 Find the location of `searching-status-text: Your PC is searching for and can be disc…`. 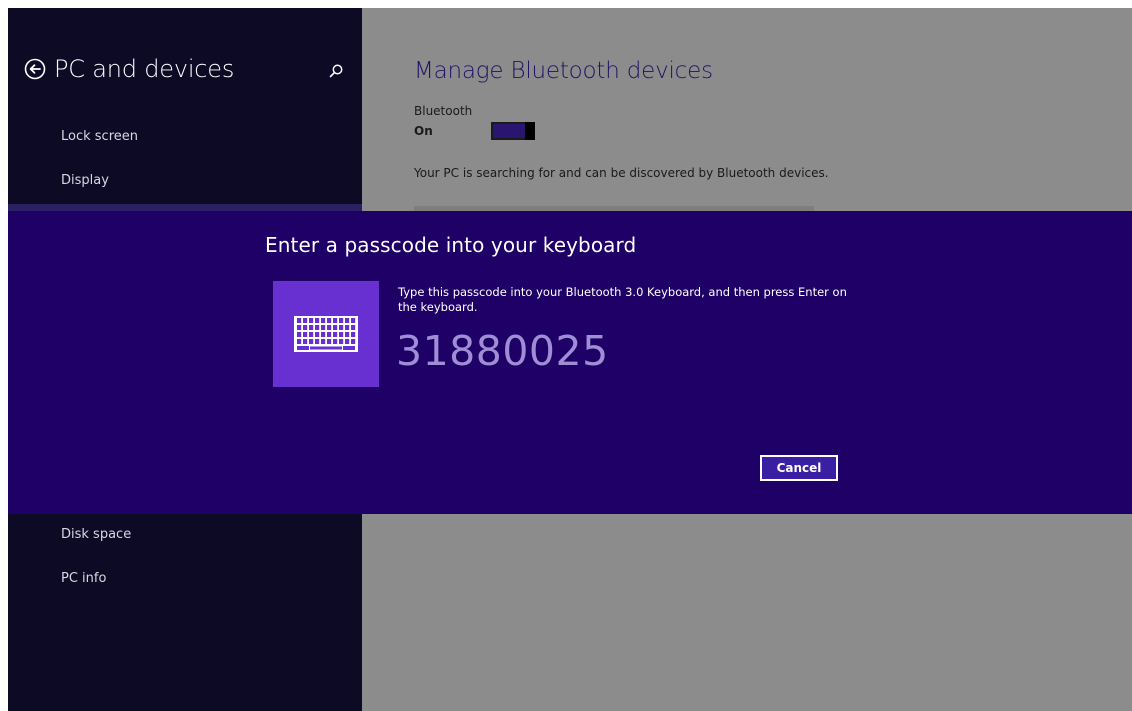

searching-status-text: Your PC is searching for and can be disc… is located at coordinates (621, 173).